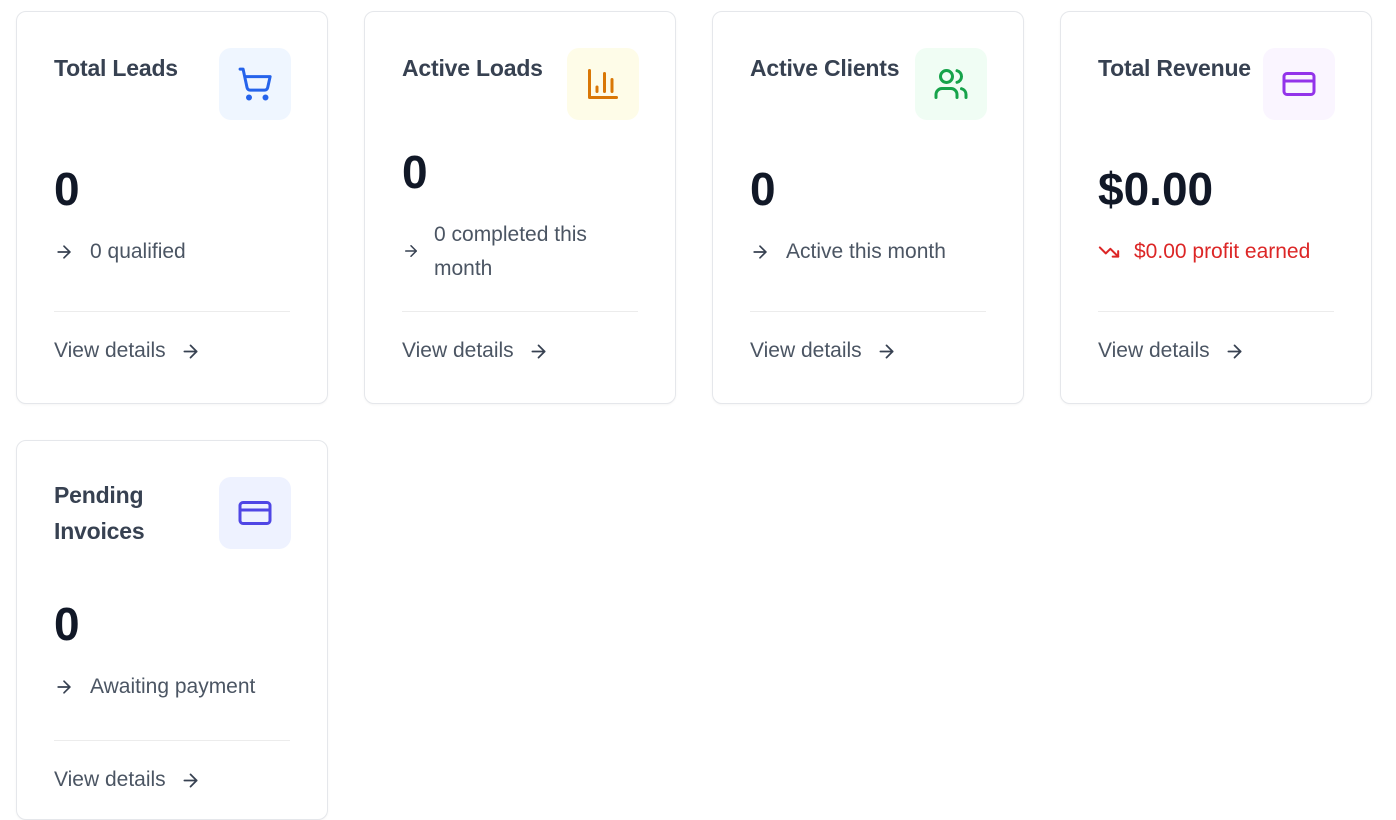 The width and height of the screenshot is (1396, 820). Describe the element at coordinates (472, 68) in the screenshot. I see `card-title: Active Loads` at that location.